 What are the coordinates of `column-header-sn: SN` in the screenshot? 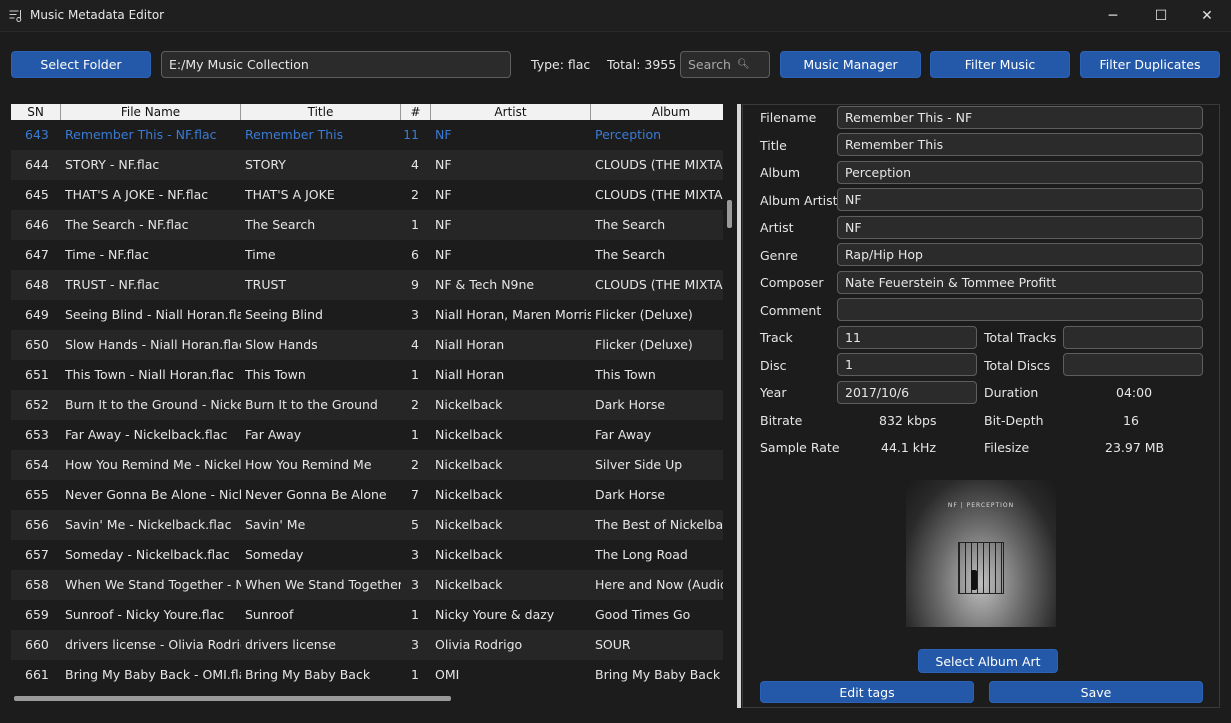 It's located at (36, 112).